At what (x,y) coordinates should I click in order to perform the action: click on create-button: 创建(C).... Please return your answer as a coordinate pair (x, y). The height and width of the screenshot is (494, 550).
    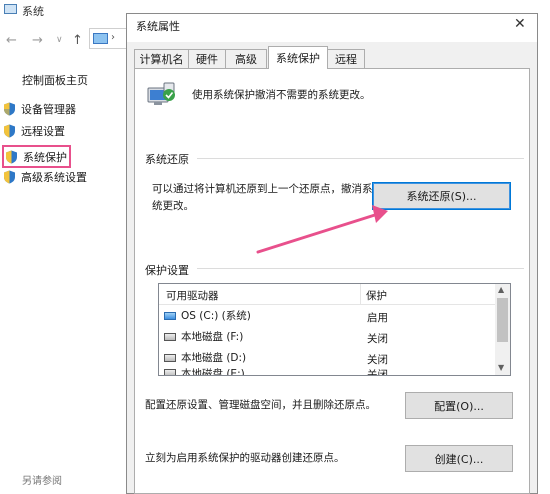
    Looking at the image, I should click on (459, 458).